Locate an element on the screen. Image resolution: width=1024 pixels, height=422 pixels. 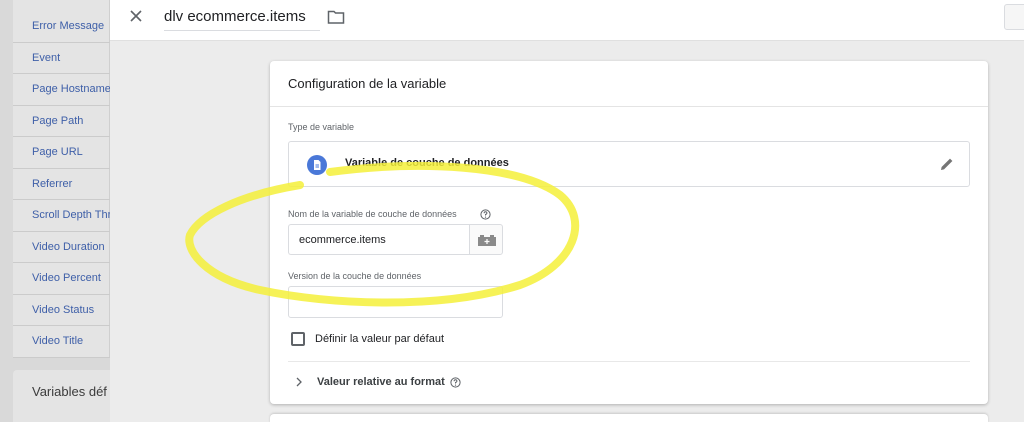
background-list-item: Page URL is located at coordinates (61, 153).